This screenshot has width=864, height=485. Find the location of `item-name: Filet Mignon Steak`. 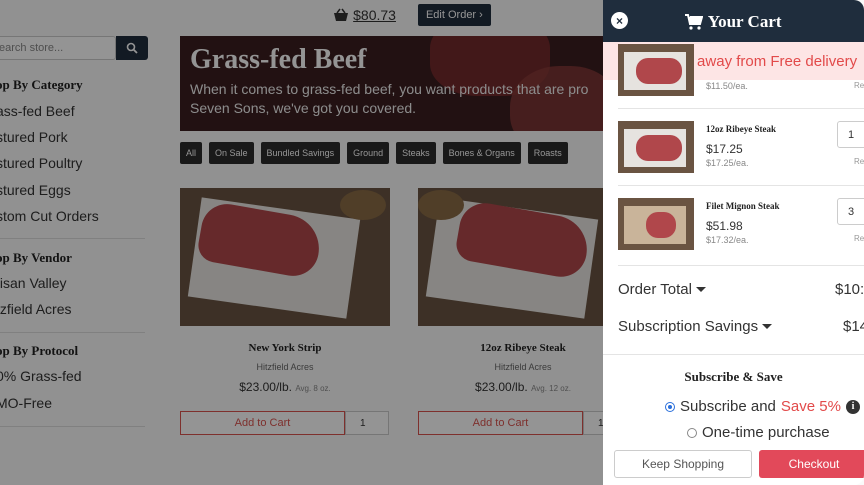

item-name: Filet Mignon Steak is located at coordinates (743, 206).